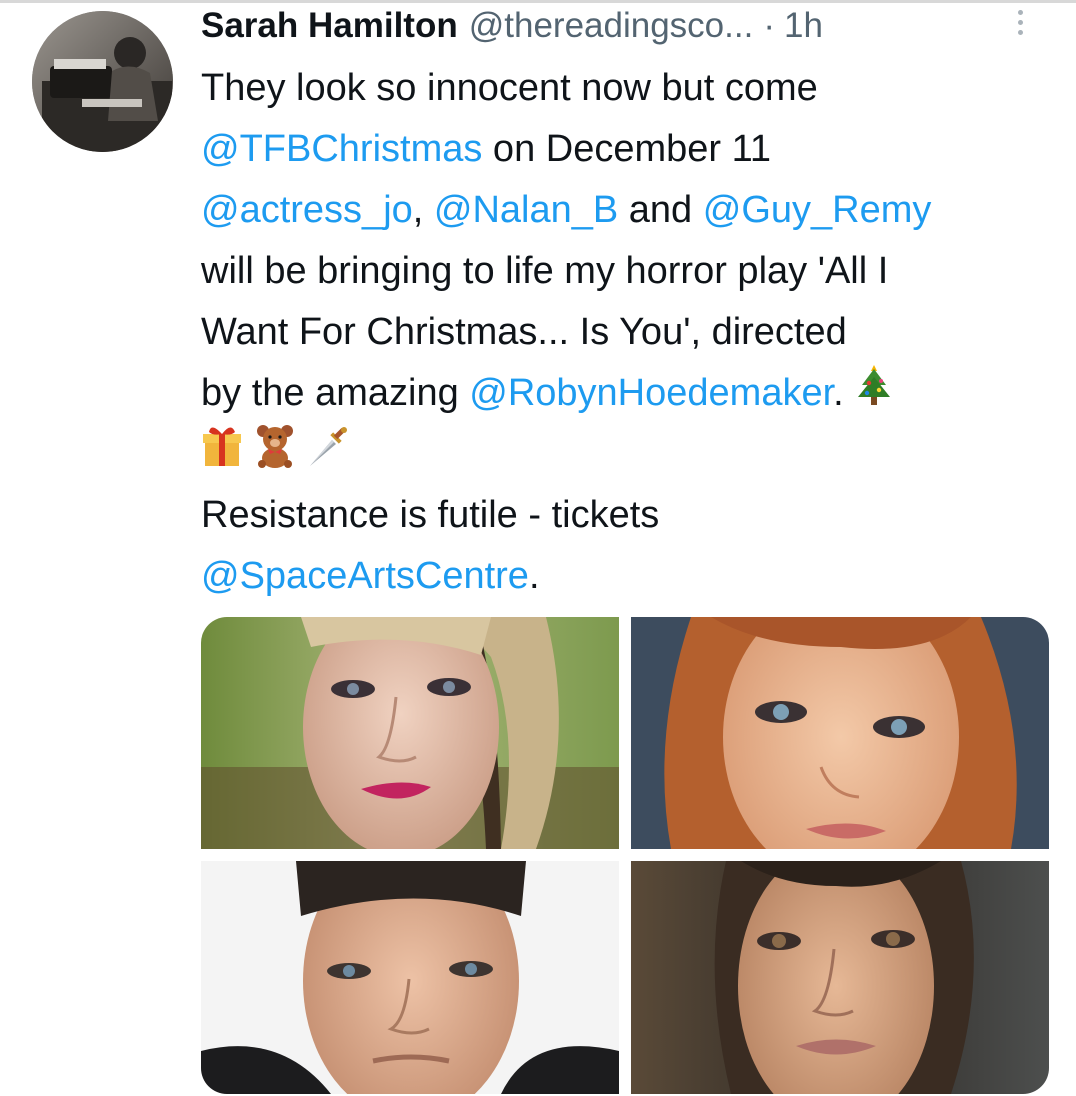  What do you see at coordinates (222, 455) in the screenshot?
I see `gift-icon` at bounding box center [222, 455].